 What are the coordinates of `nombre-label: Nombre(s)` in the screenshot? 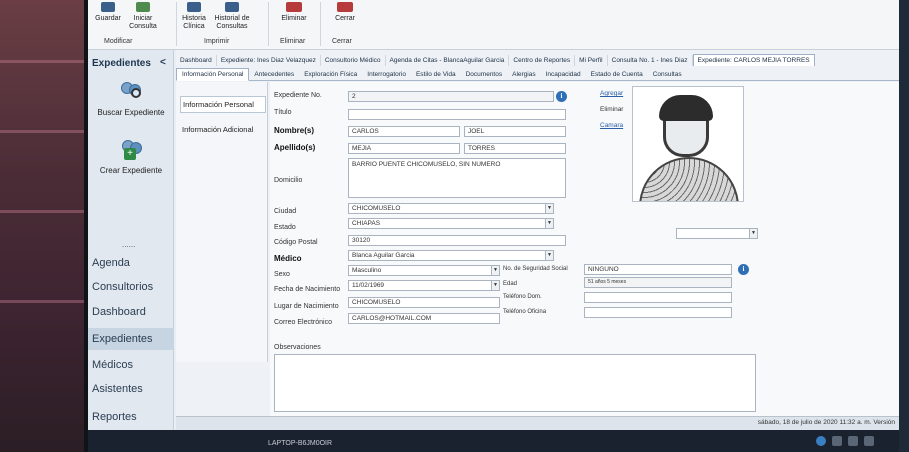 It's located at (294, 130).